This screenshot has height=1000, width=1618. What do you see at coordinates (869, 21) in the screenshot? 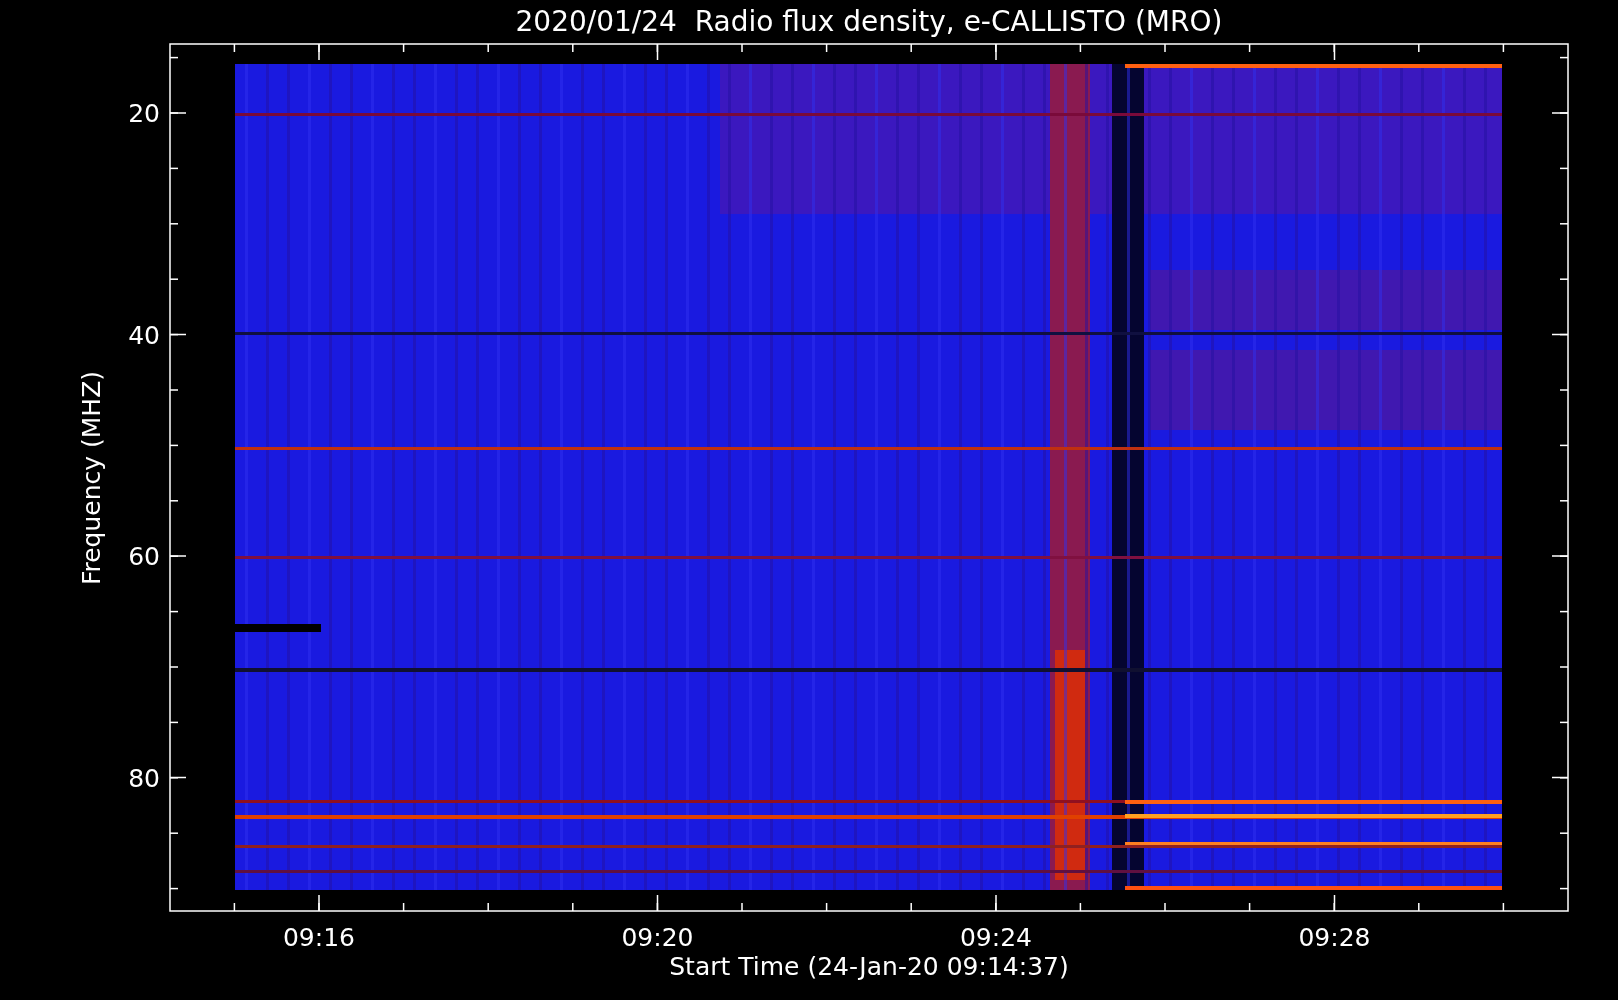
I see `chart-title: 2020/01/24 Radio flux density, e-CALLISTO (MRO)` at bounding box center [869, 21].